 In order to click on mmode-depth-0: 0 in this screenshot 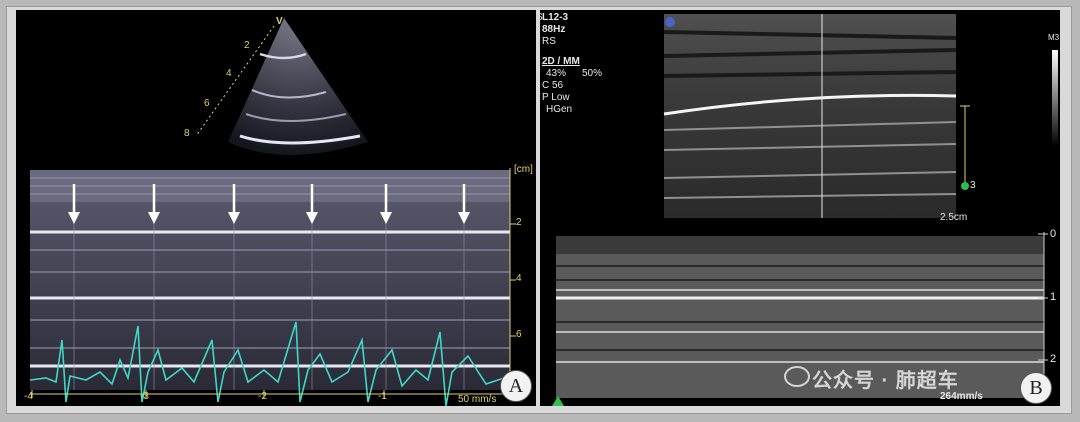, I will do `click(1053, 234)`.